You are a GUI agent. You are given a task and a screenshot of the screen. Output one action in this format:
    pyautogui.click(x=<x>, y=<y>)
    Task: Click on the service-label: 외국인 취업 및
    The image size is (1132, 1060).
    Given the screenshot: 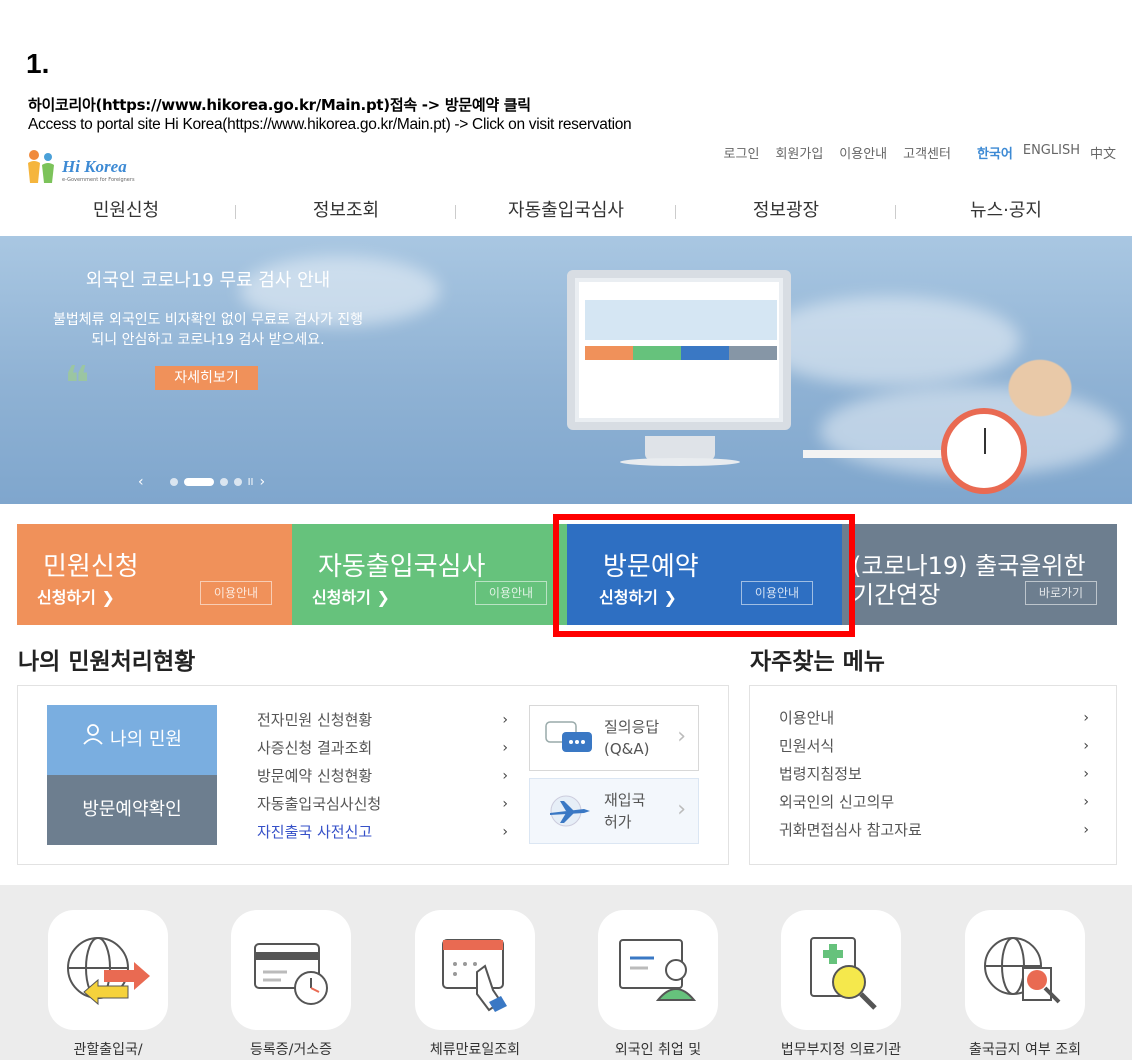 What is the action you would take?
    pyautogui.click(x=658, y=1050)
    